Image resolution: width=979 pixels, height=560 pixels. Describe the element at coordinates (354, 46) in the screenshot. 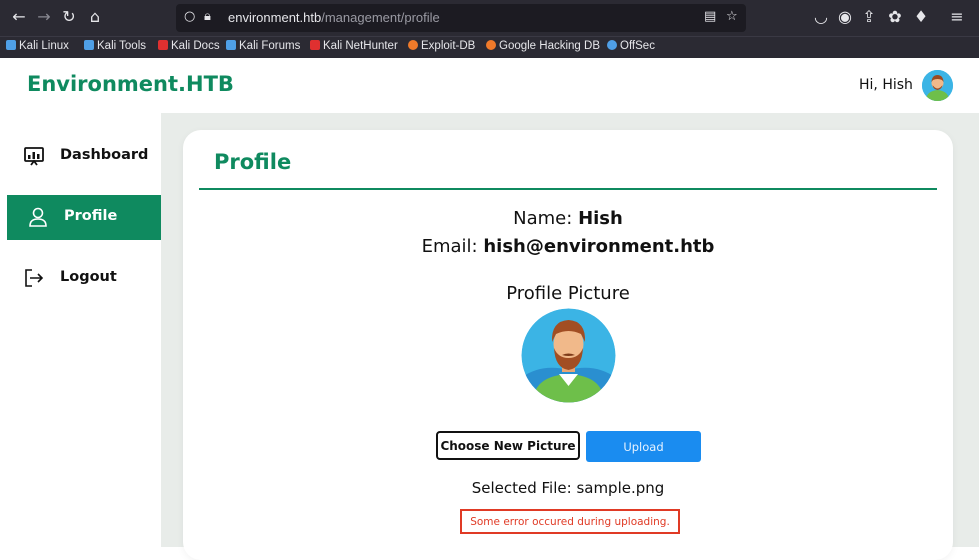

I see `bookmark-kali-nethunter: Kali NetHunter` at that location.